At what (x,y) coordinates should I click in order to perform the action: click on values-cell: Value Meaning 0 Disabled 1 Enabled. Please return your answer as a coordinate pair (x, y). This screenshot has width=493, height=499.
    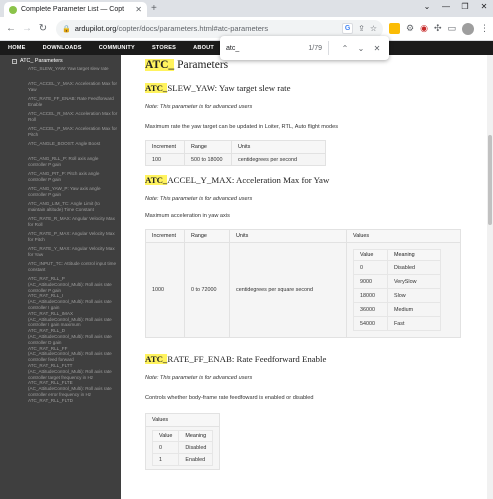
    Looking at the image, I should click on (182, 448).